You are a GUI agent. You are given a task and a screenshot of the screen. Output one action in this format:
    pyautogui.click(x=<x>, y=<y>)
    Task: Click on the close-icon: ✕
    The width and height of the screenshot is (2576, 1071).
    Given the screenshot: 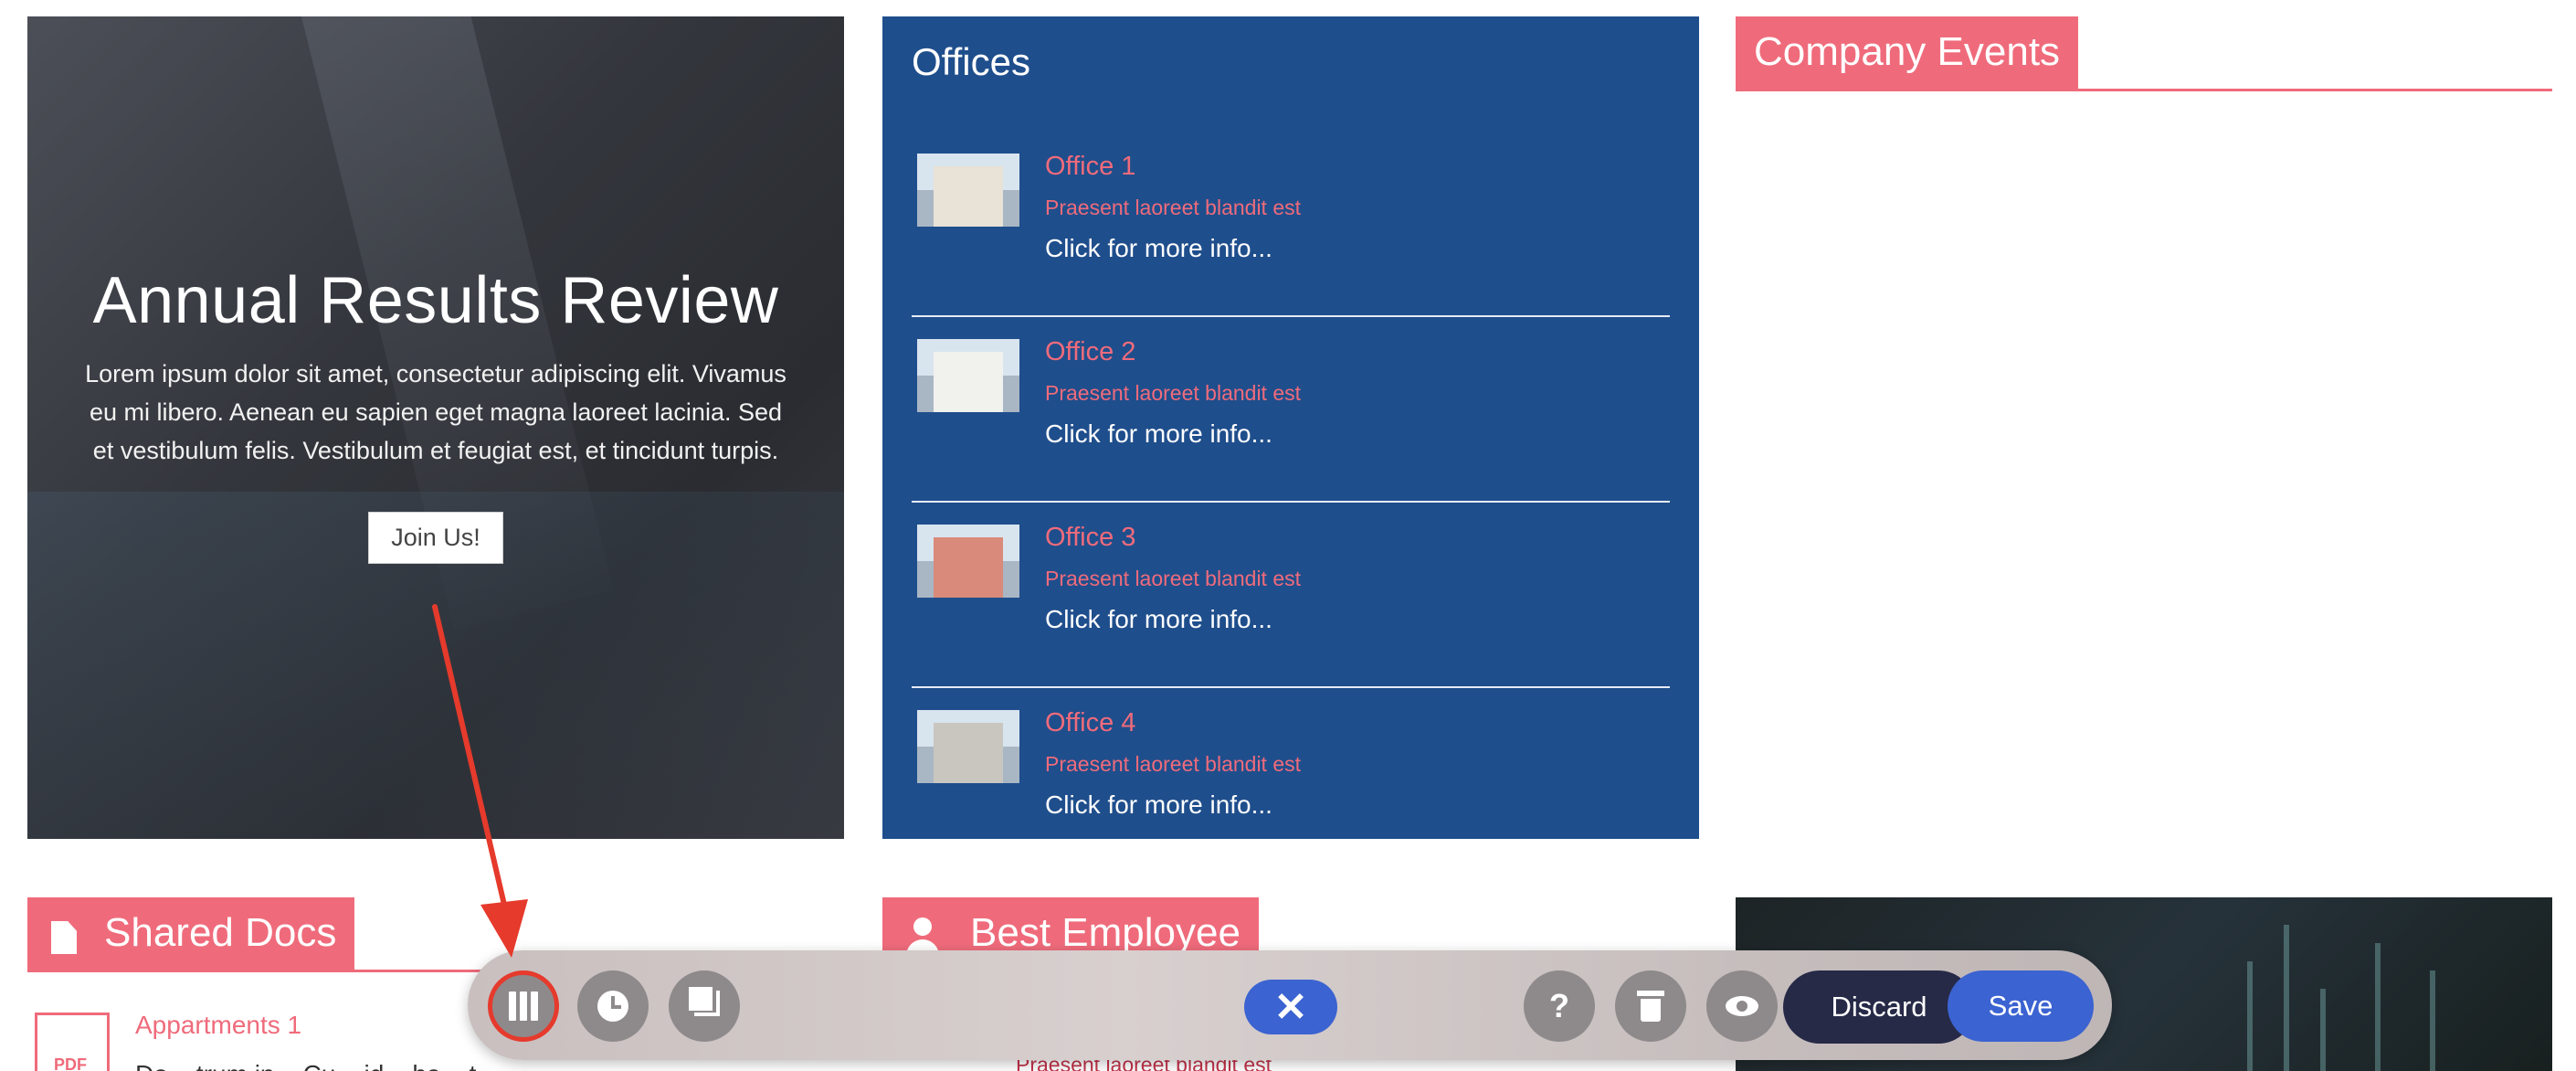 What is the action you would take?
    pyautogui.click(x=1290, y=1007)
    